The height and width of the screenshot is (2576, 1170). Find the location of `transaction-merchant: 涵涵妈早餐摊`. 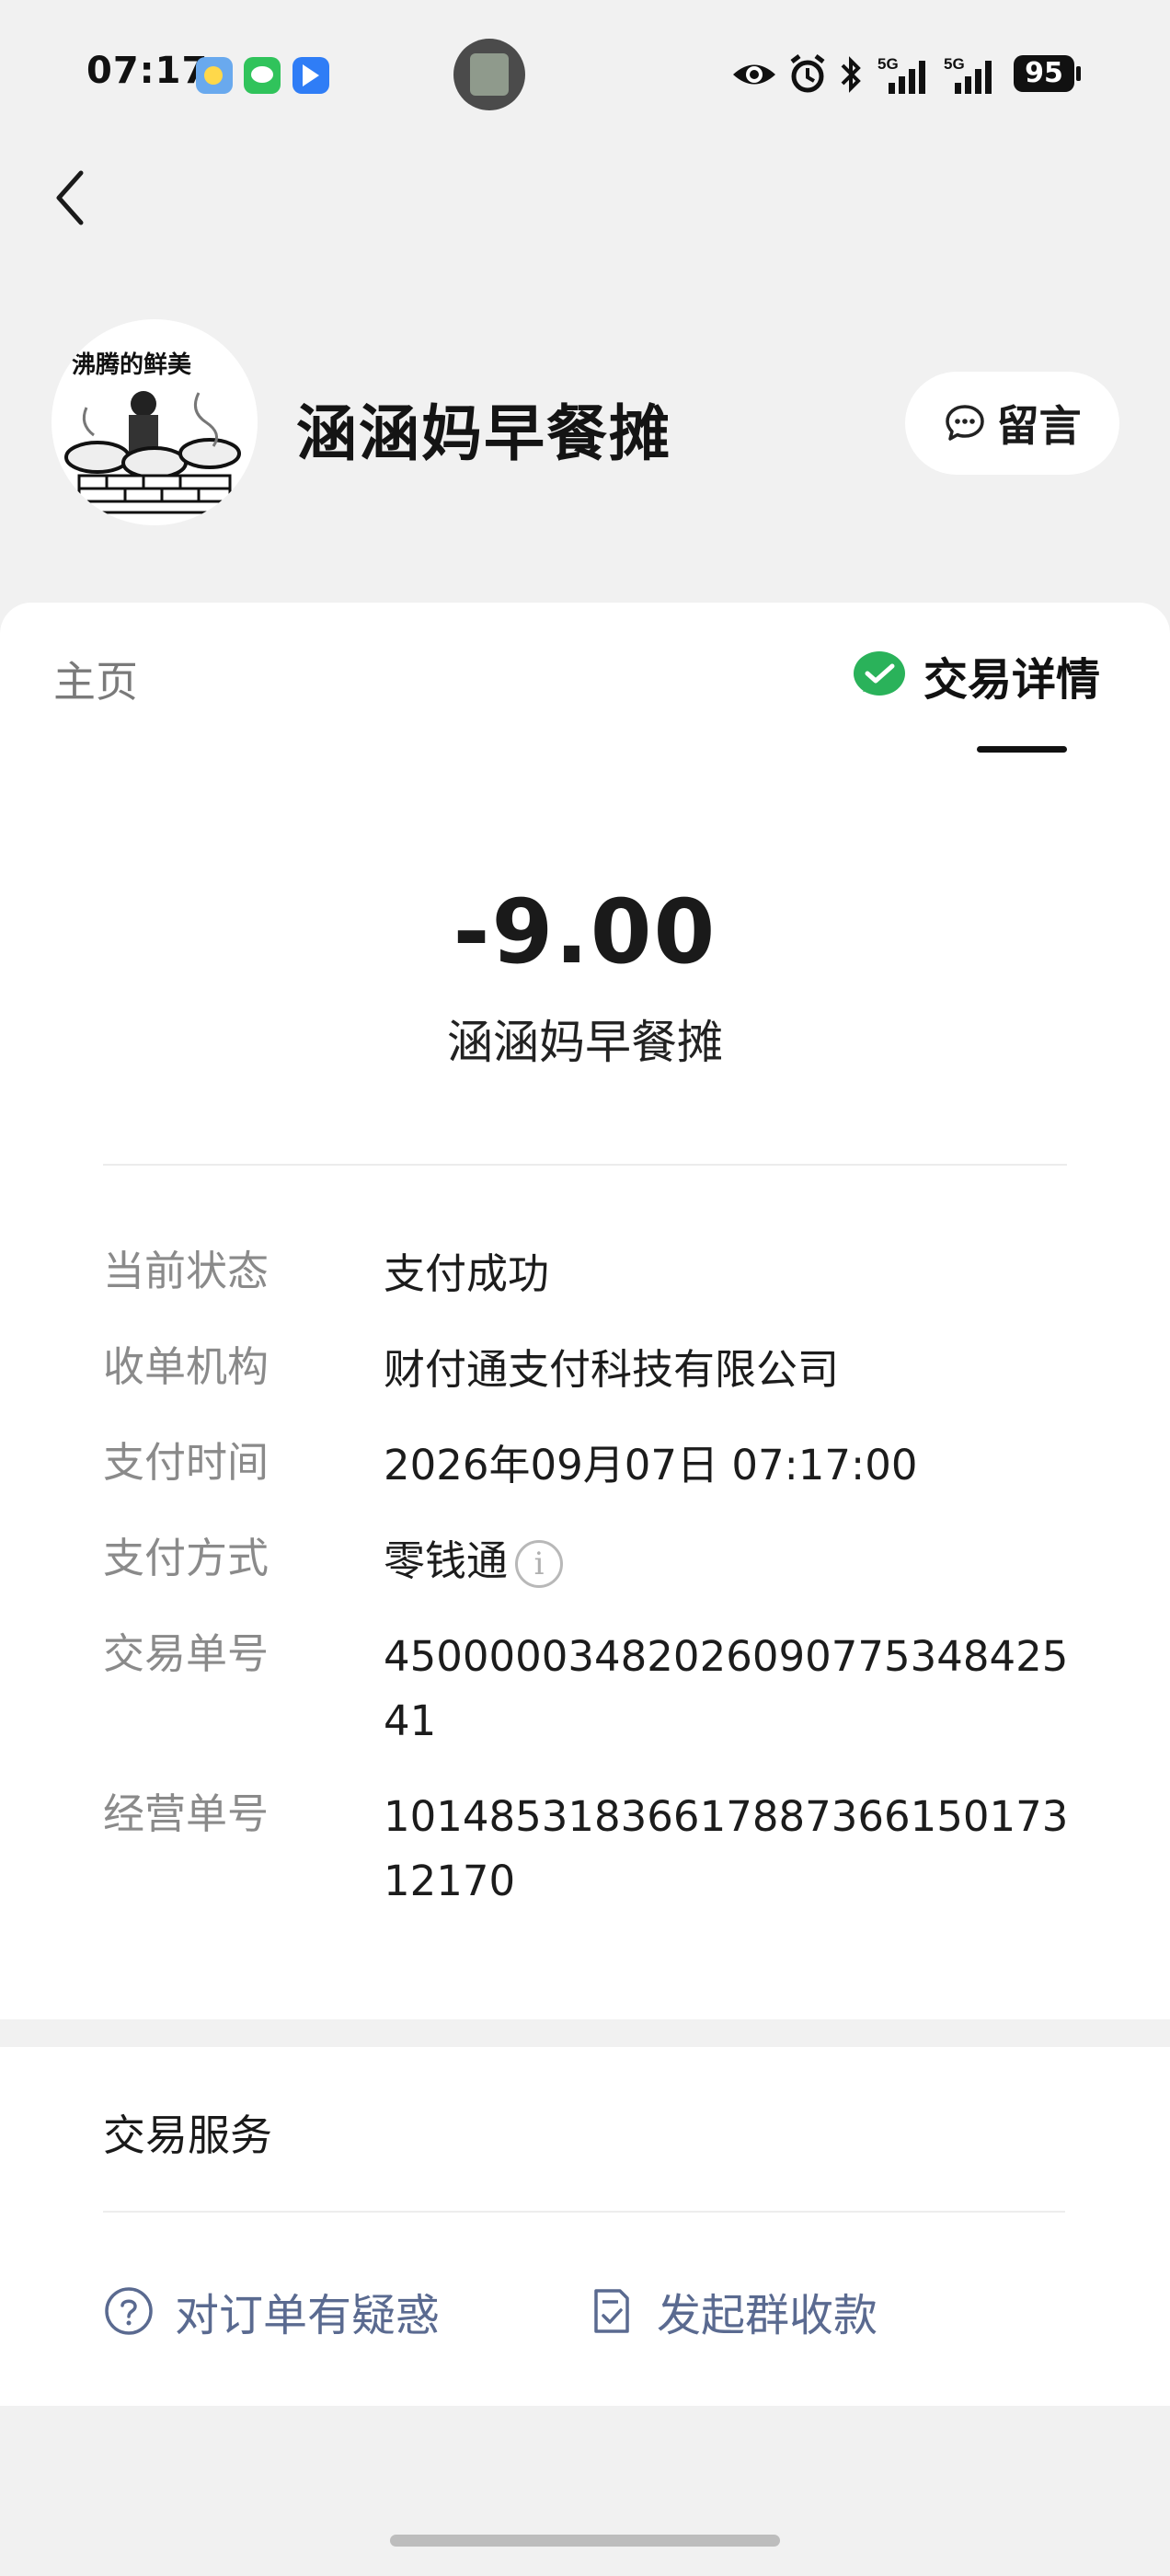

transaction-merchant: 涵涵妈早餐摊 is located at coordinates (585, 1042).